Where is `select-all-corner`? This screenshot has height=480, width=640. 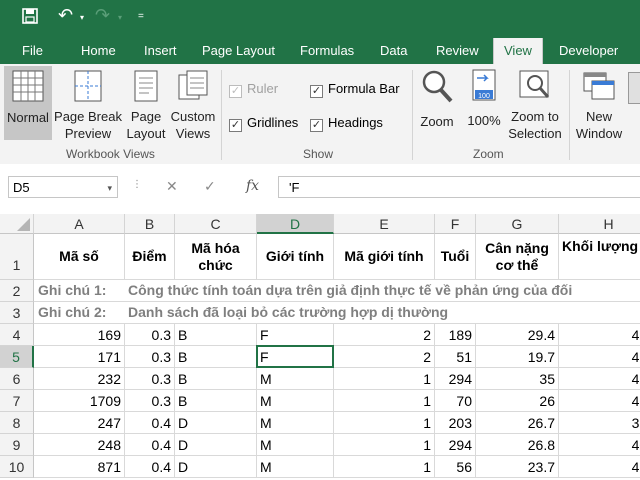 select-all-corner is located at coordinates (17, 224).